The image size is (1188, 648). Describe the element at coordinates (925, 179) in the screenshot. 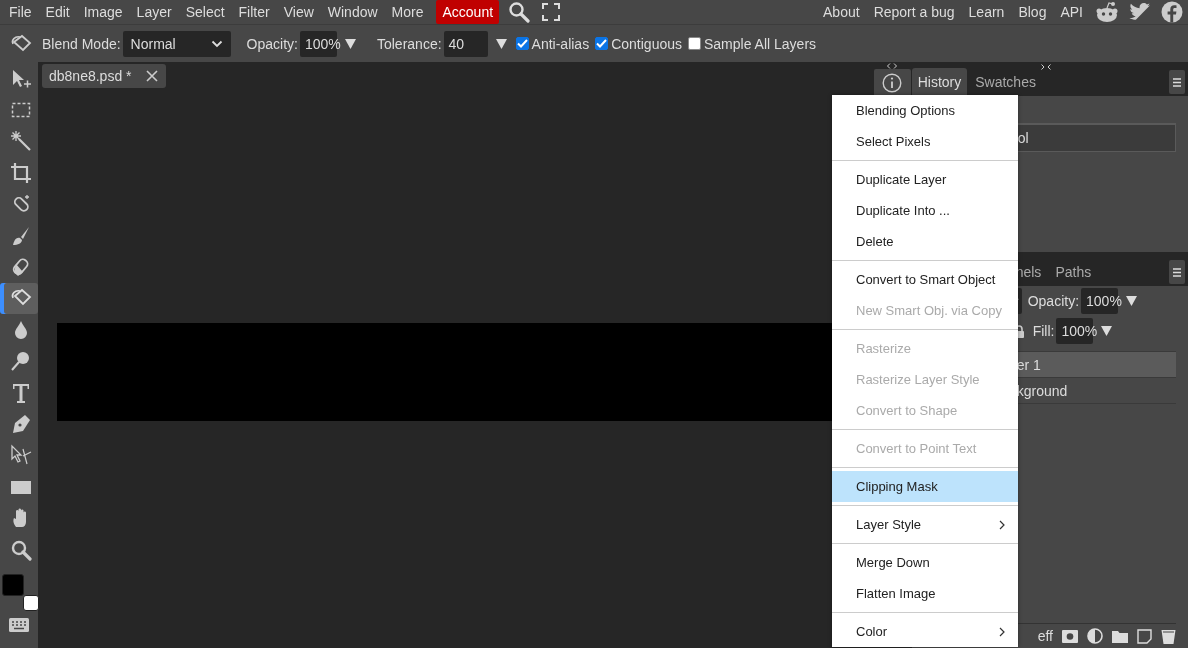

I see `context-menu-item: Duplicate Layer` at that location.